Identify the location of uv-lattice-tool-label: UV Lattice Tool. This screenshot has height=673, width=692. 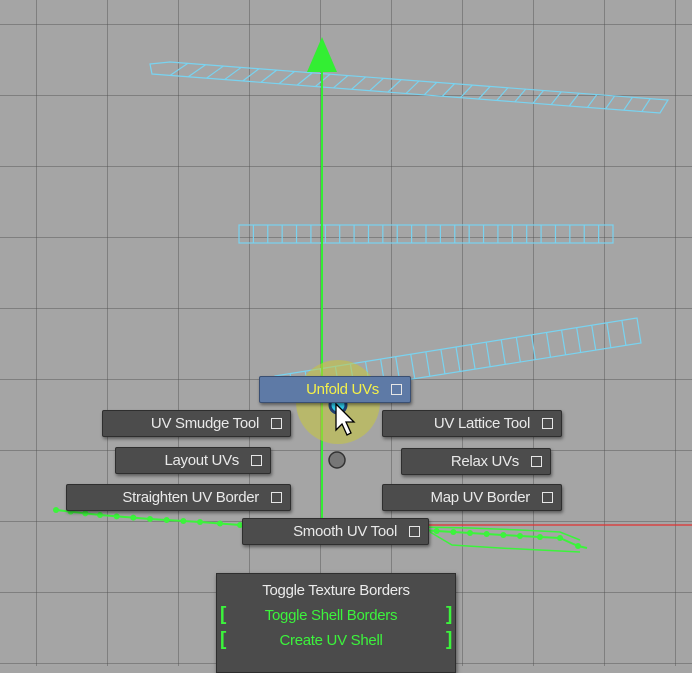
(481, 423).